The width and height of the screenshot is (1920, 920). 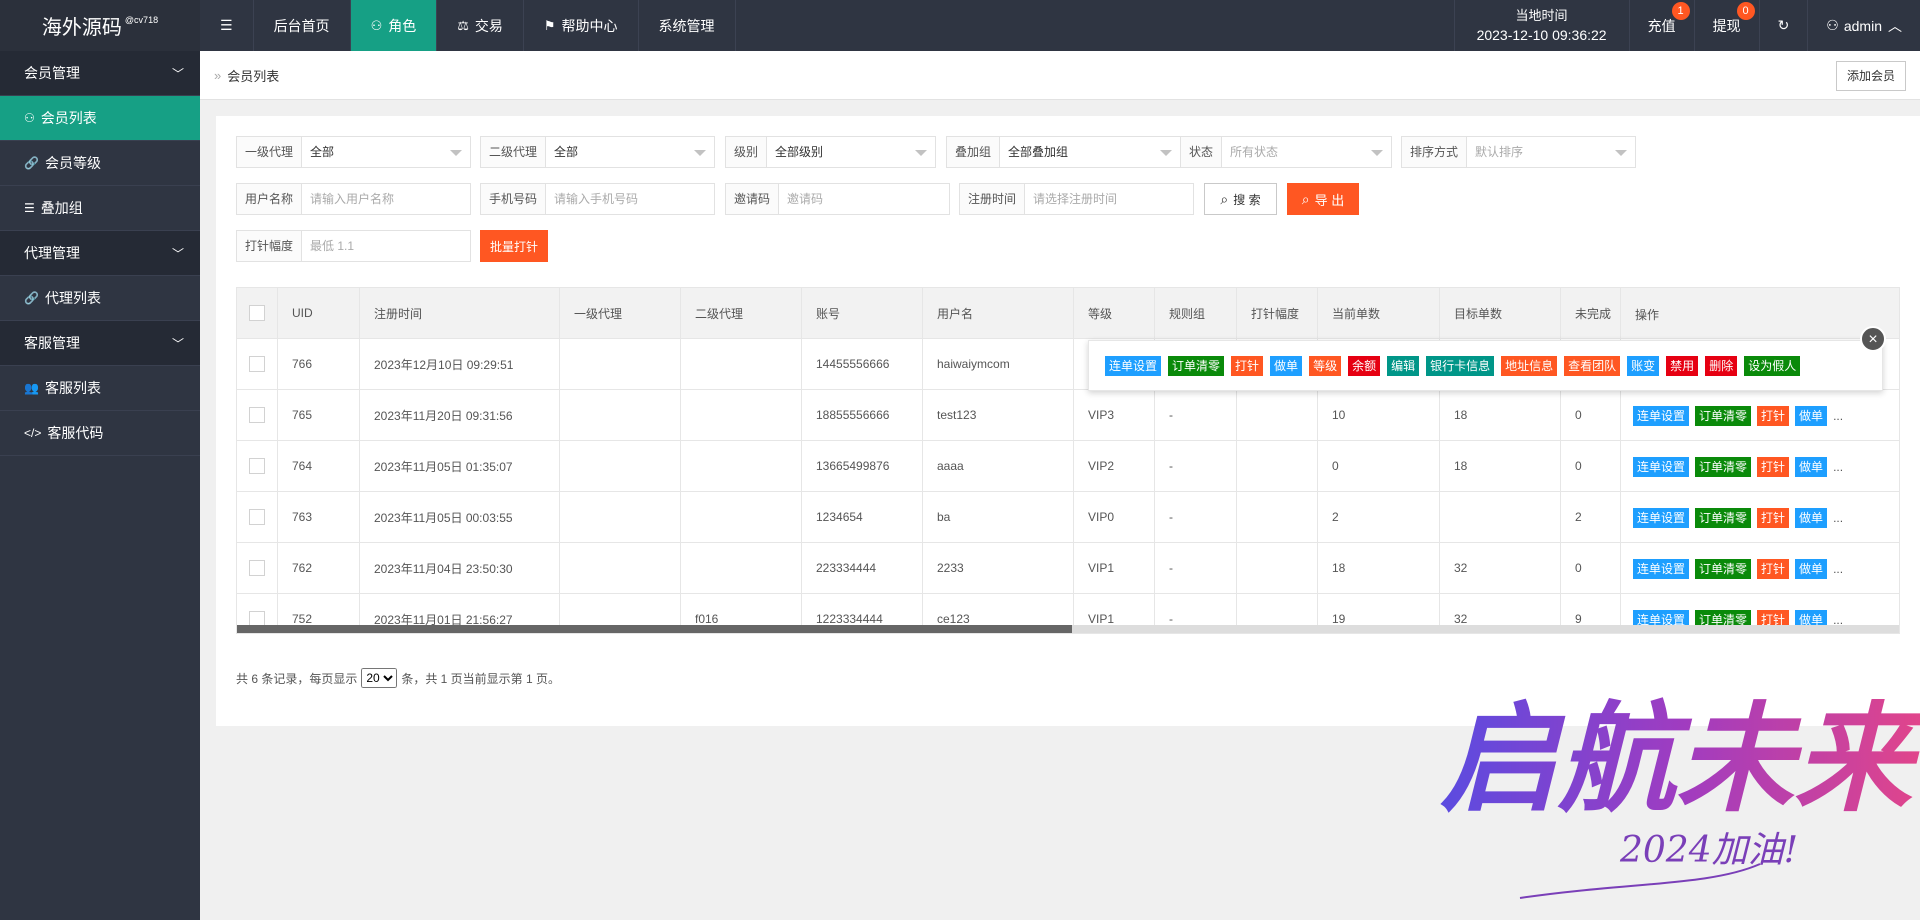 I want to click on sidebar-item-member-level: 🔗 会员等级, so click(x=100, y=163).